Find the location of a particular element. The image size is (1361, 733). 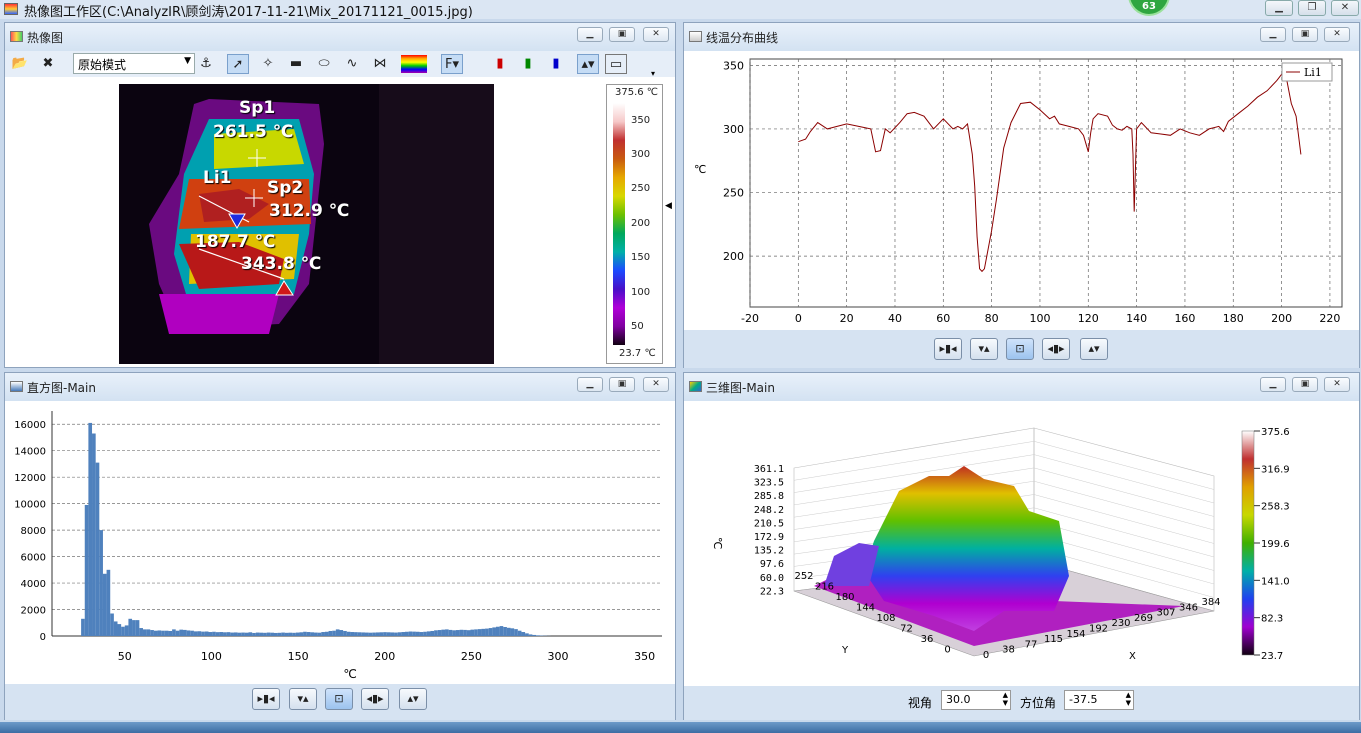

fit-horizontal-button: ▸▮◂ is located at coordinates (948, 349).